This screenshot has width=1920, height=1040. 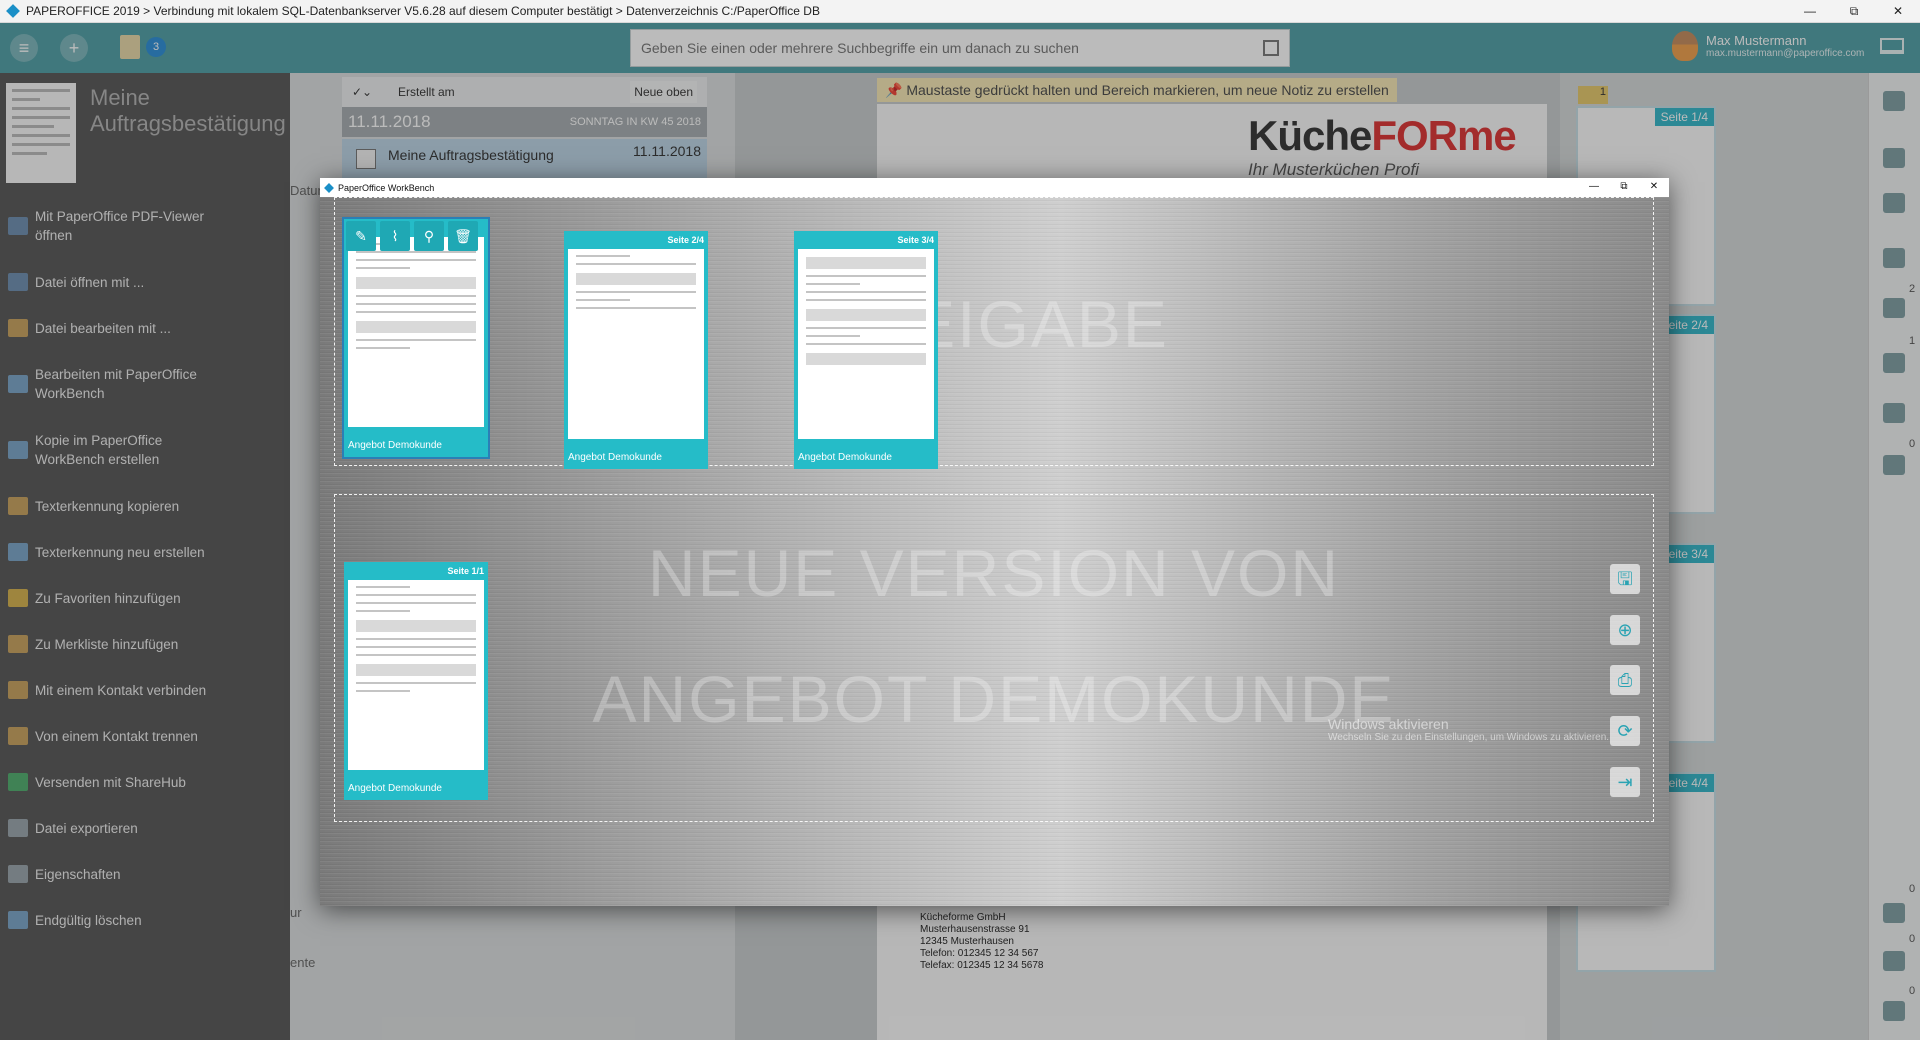 What do you see at coordinates (1625, 579) in the screenshot?
I see `save-icon: 🖫` at bounding box center [1625, 579].